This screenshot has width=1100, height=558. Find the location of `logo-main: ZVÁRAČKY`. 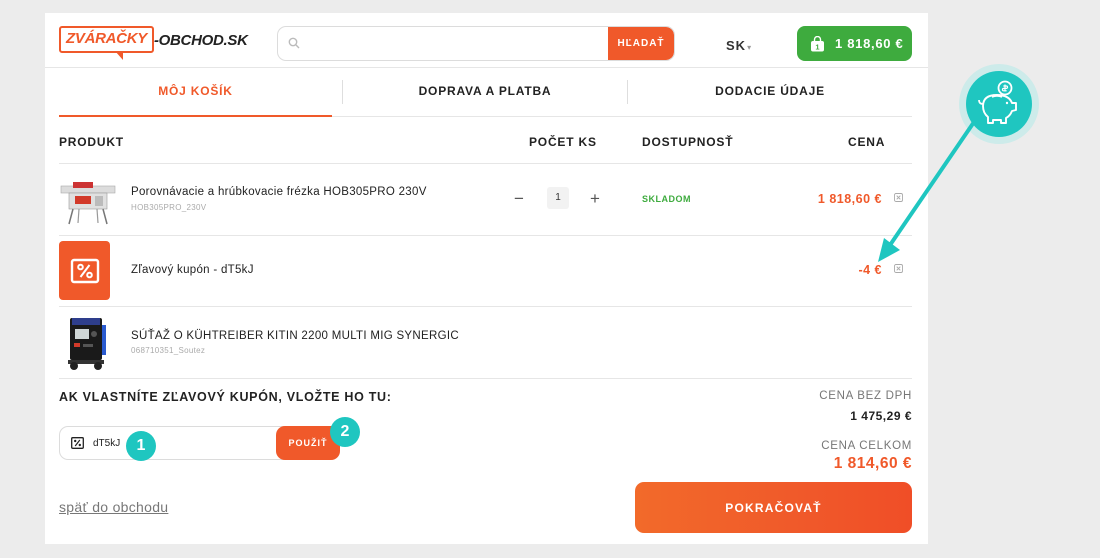

logo-main: ZVÁRAČKY is located at coordinates (106, 38).